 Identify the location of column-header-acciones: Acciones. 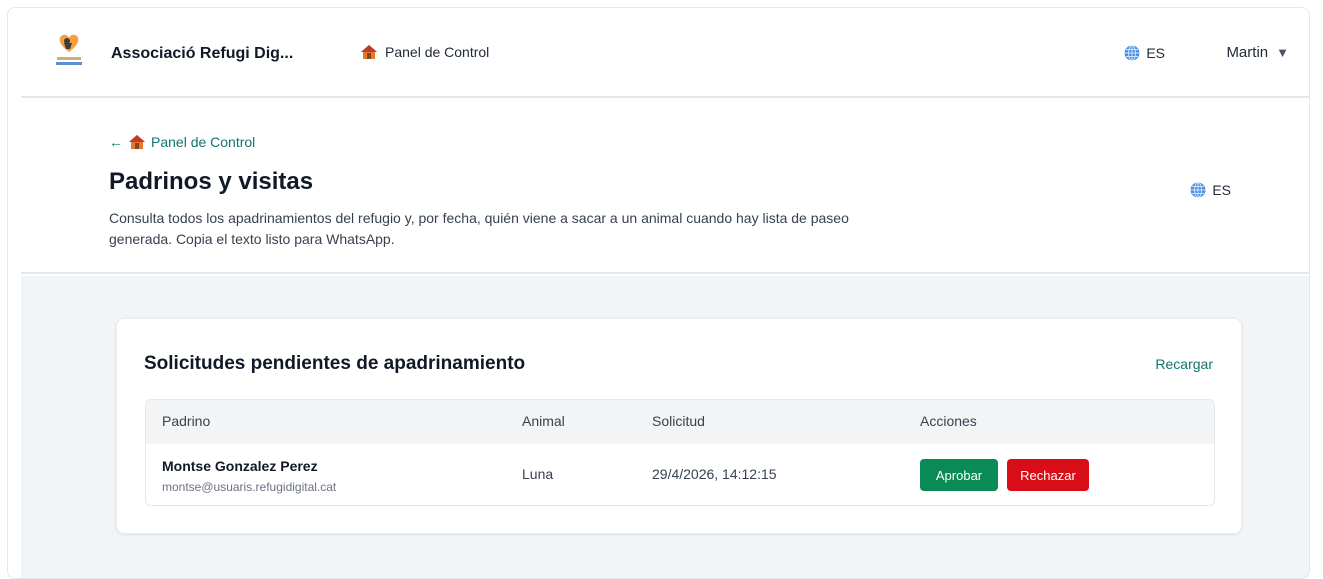
(948, 421).